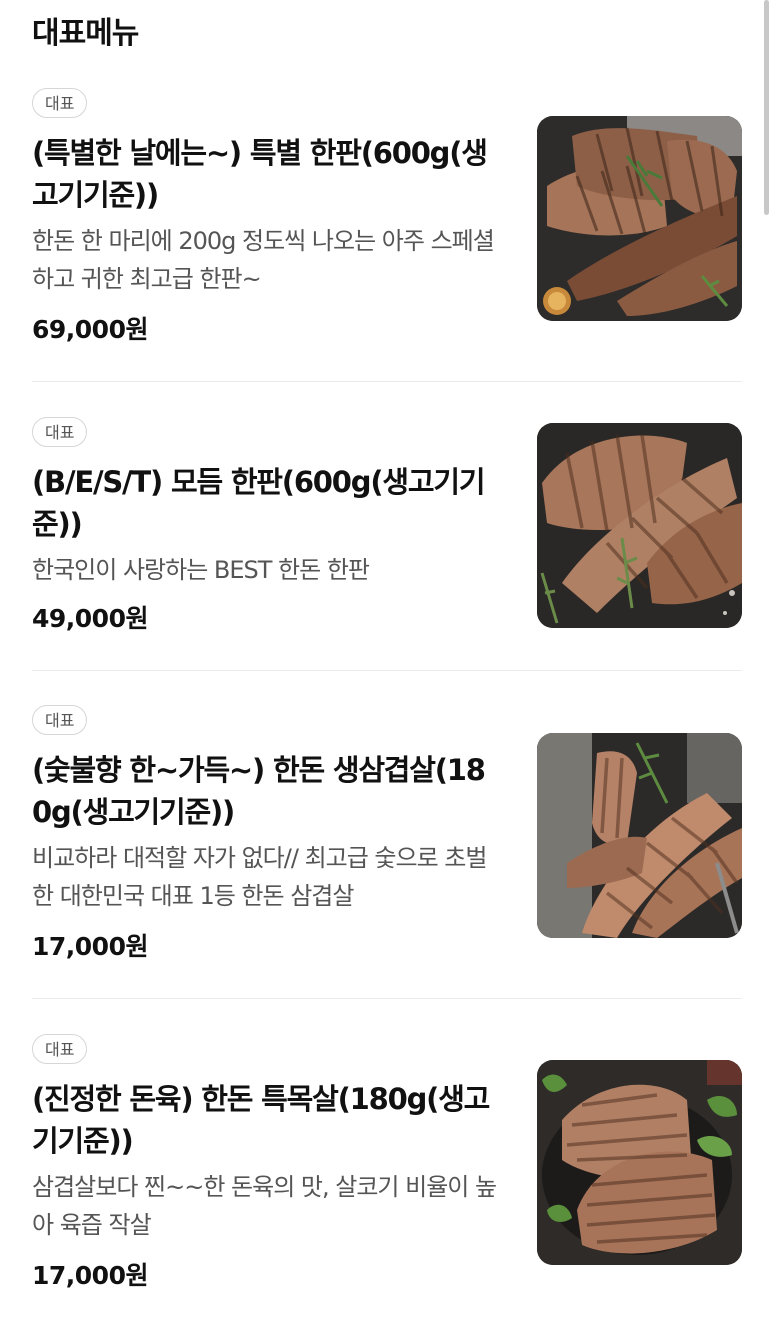 This screenshot has width=773, height=1334. I want to click on menu-item-price: 49,000원, so click(90, 618).